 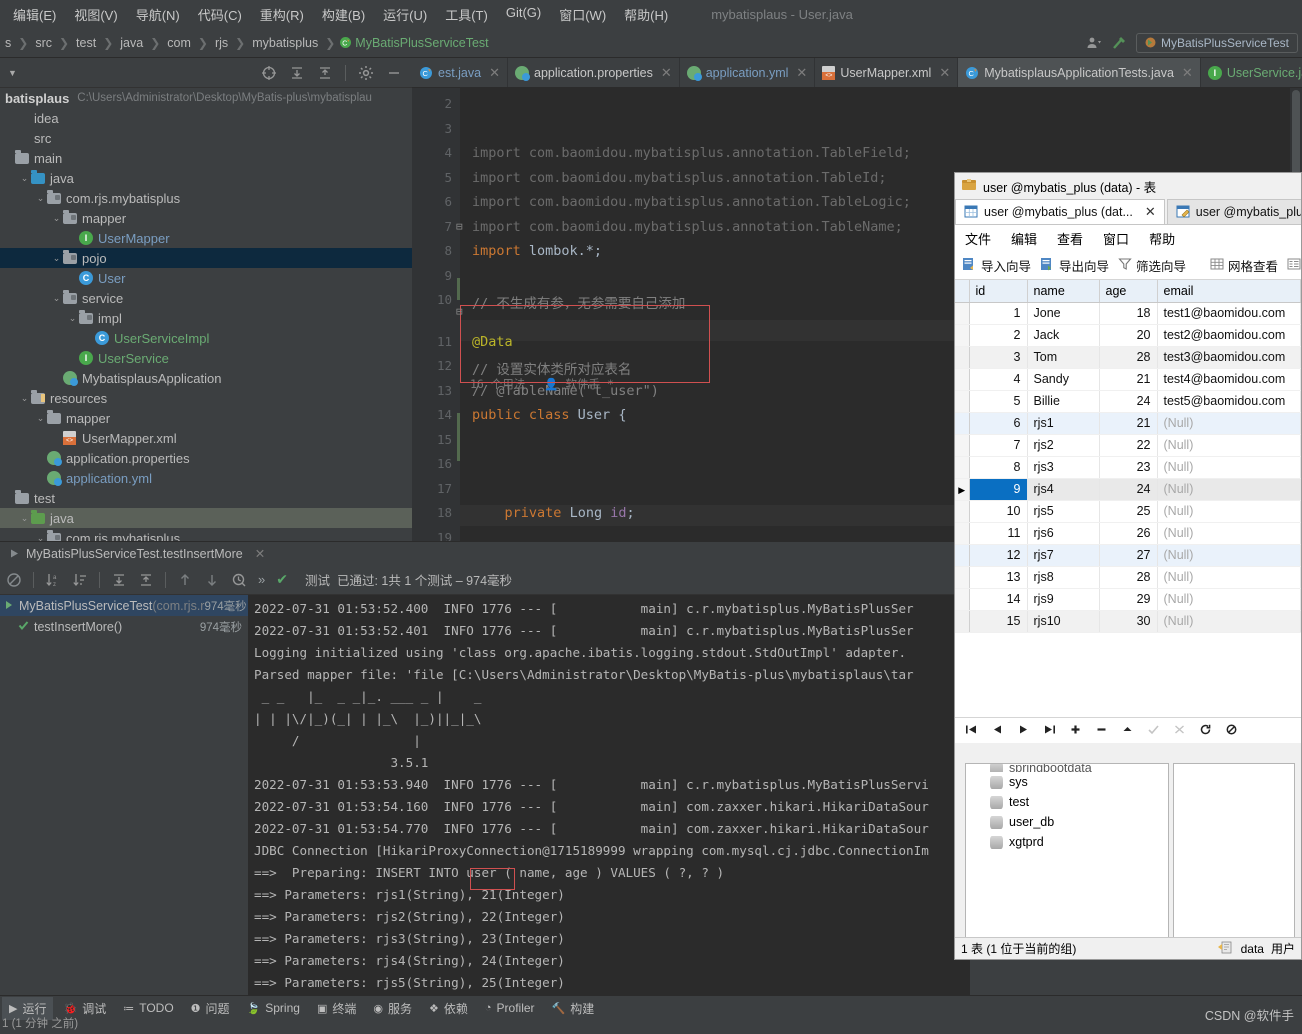 What do you see at coordinates (269, 73) in the screenshot?
I see `scroll-from-source-icon` at bounding box center [269, 73].